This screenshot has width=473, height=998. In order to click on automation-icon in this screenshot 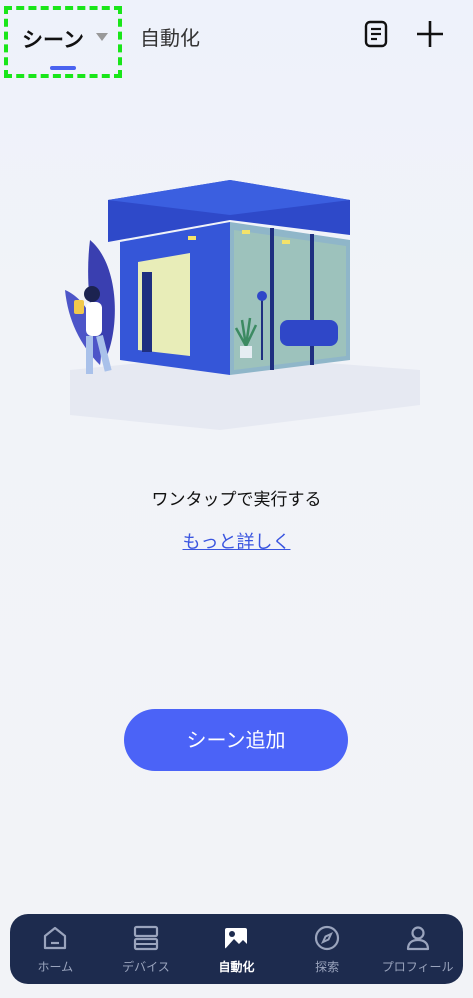, I will do `click(236, 938)`.